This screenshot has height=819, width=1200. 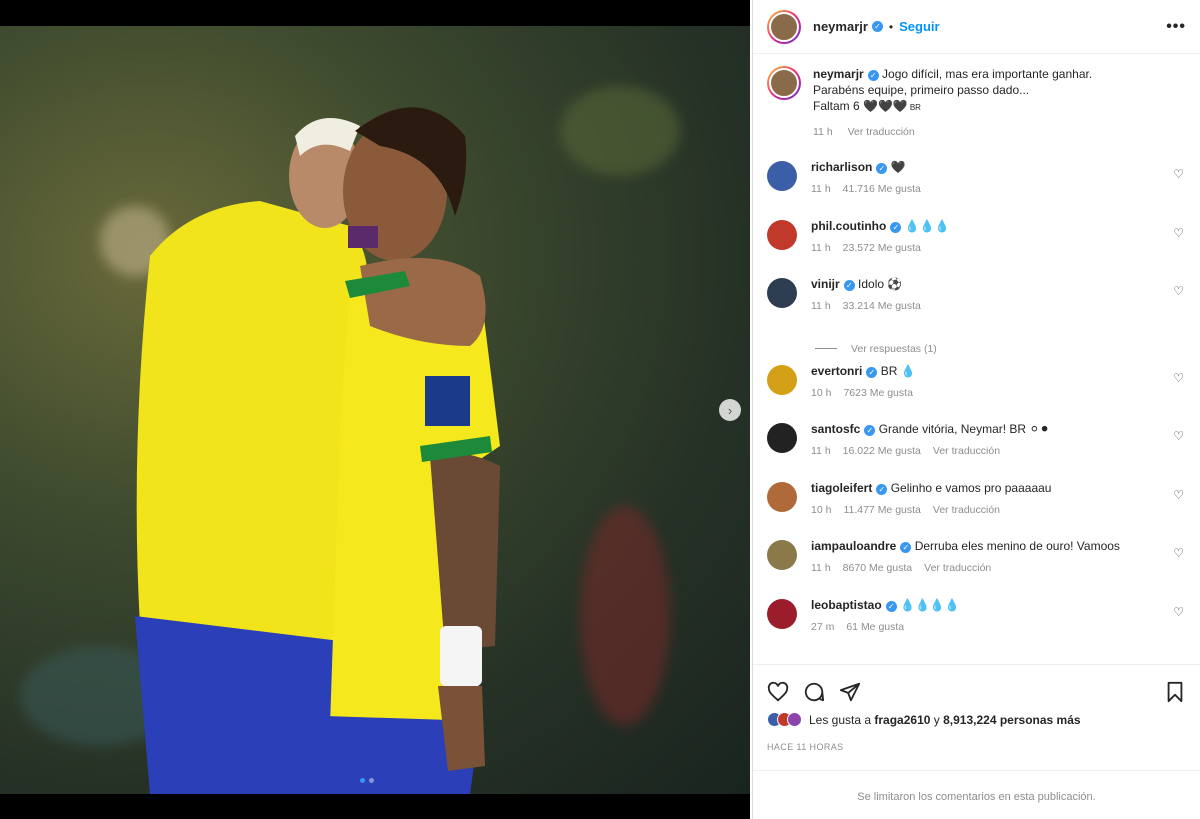 I want to click on next-slide-button: ›, so click(x=730, y=410).